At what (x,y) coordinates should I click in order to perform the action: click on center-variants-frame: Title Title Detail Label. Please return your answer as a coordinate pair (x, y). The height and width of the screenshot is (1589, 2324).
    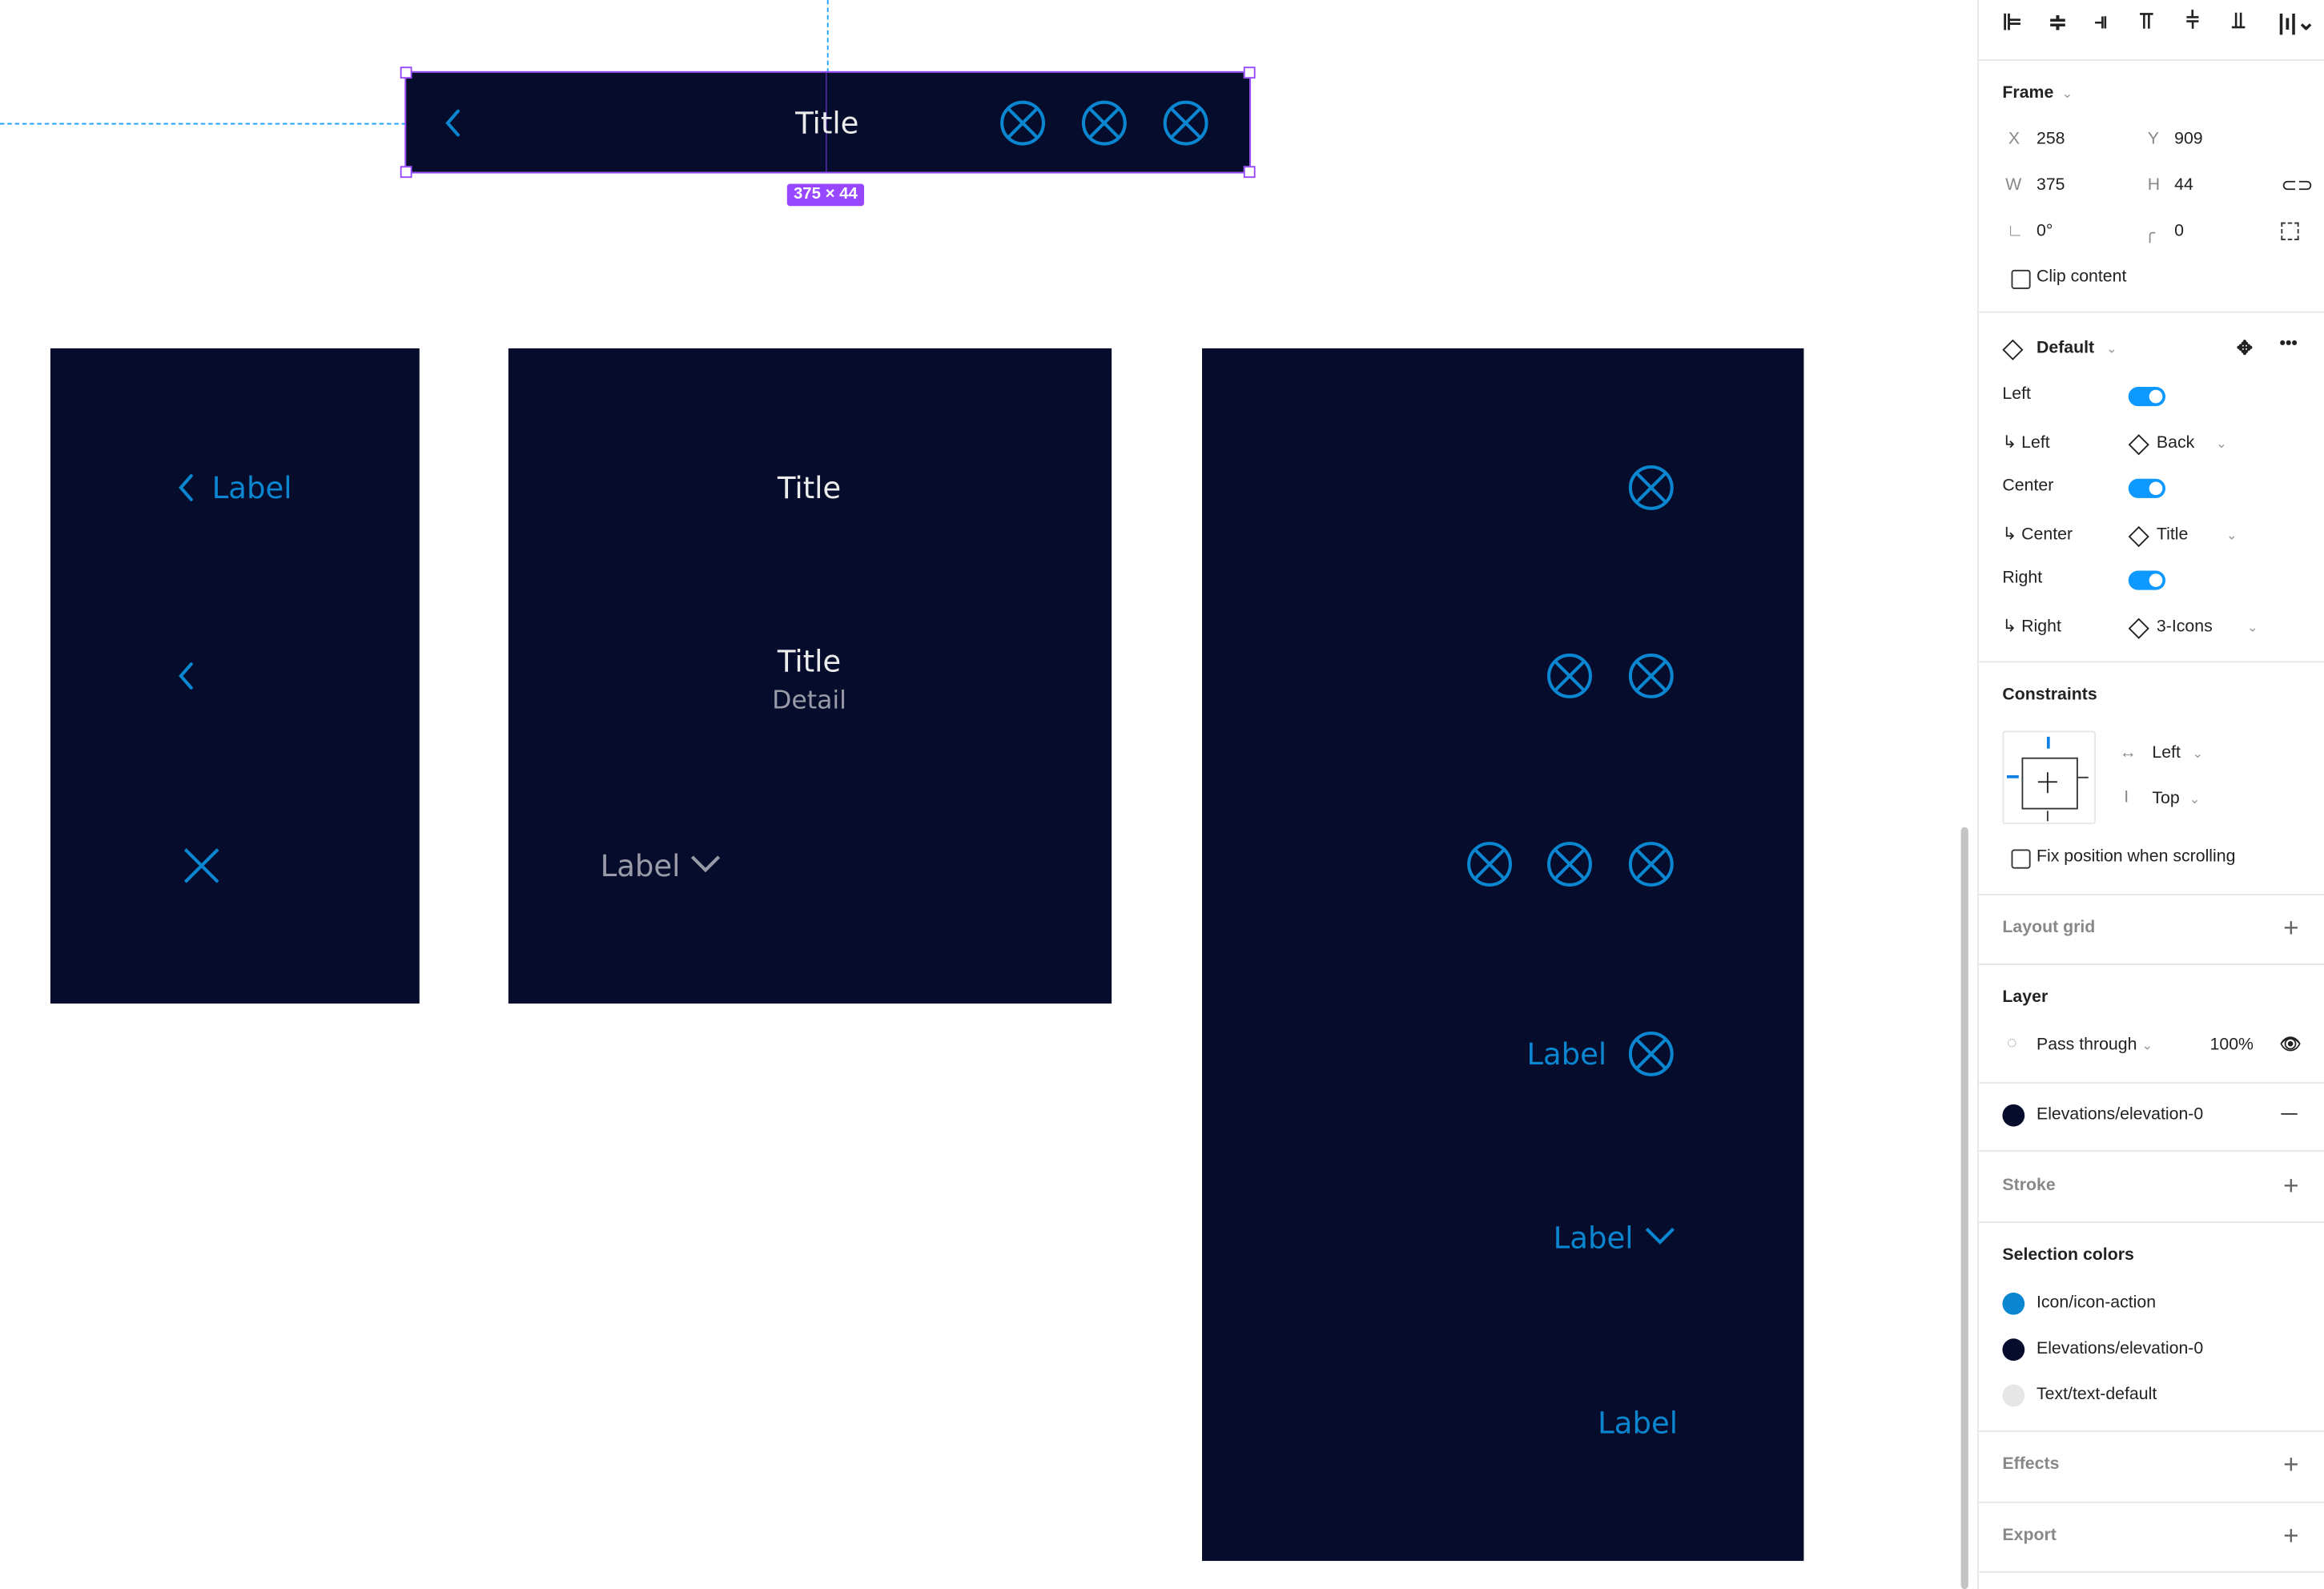
    Looking at the image, I should click on (810, 676).